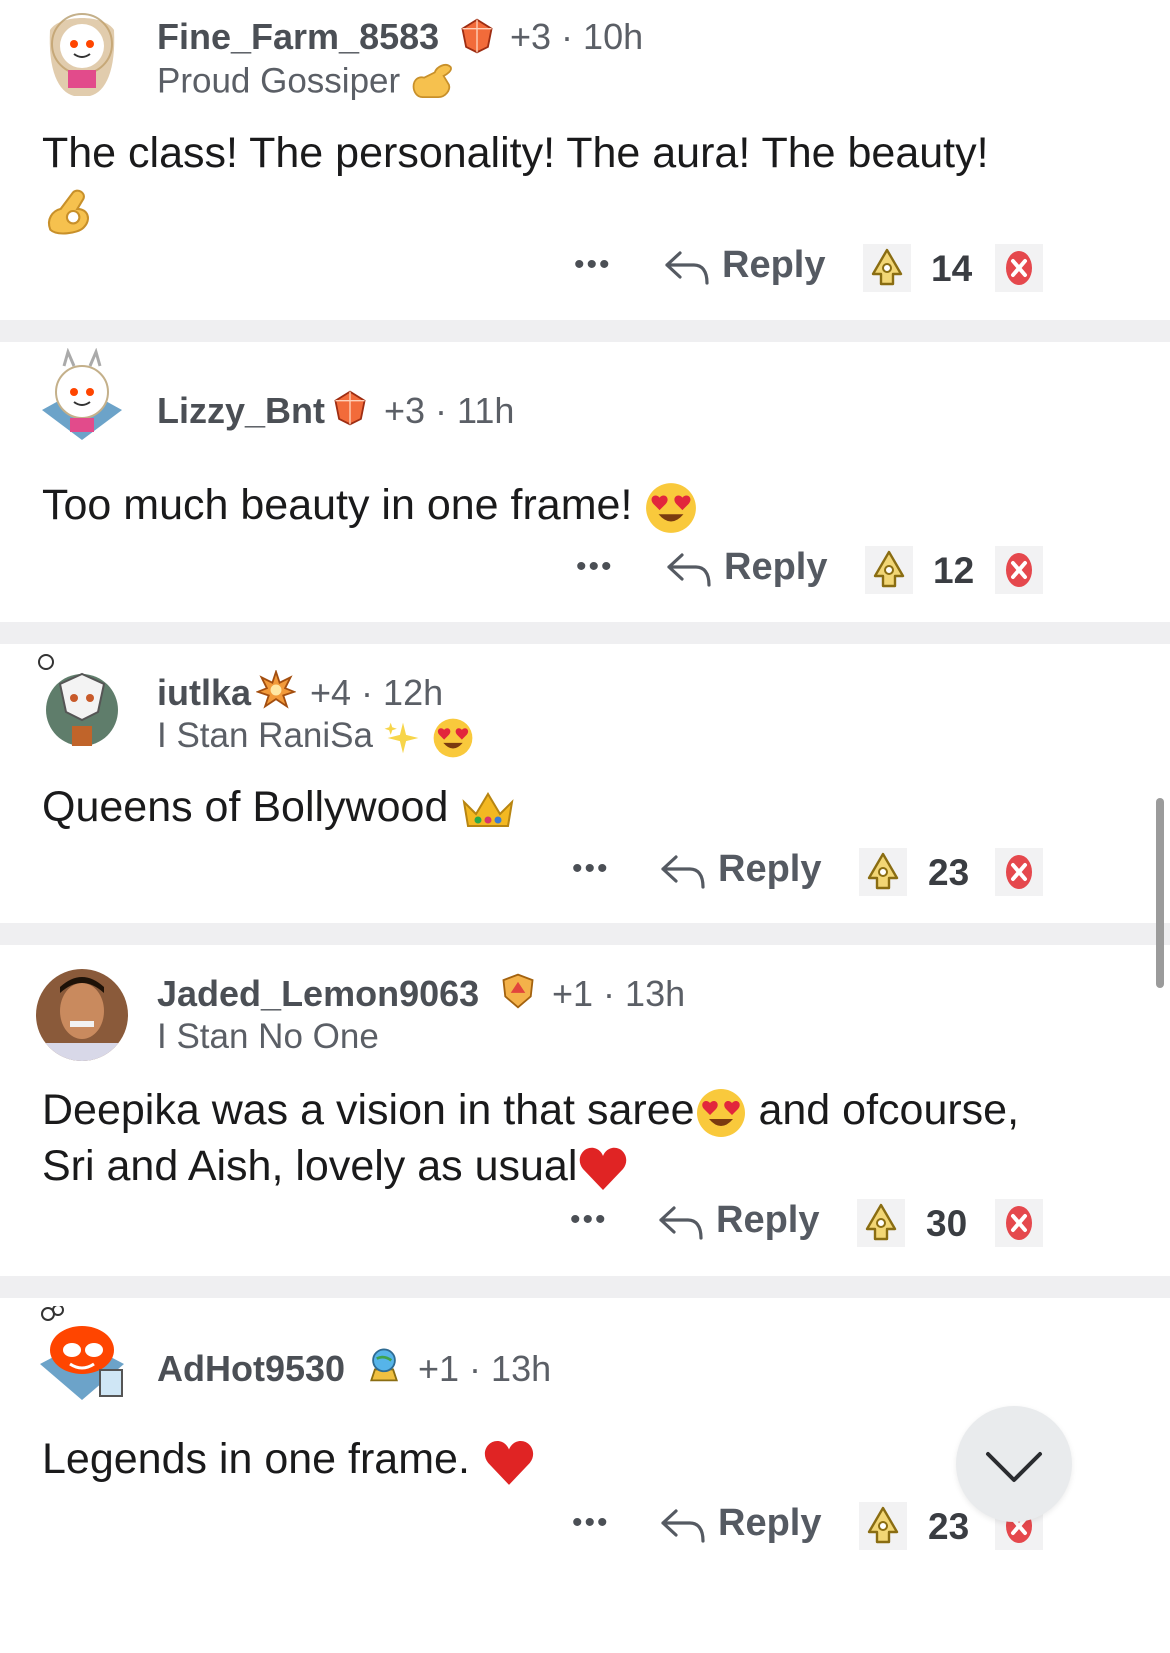  I want to click on call-me-hand-icon, so click(433, 83).